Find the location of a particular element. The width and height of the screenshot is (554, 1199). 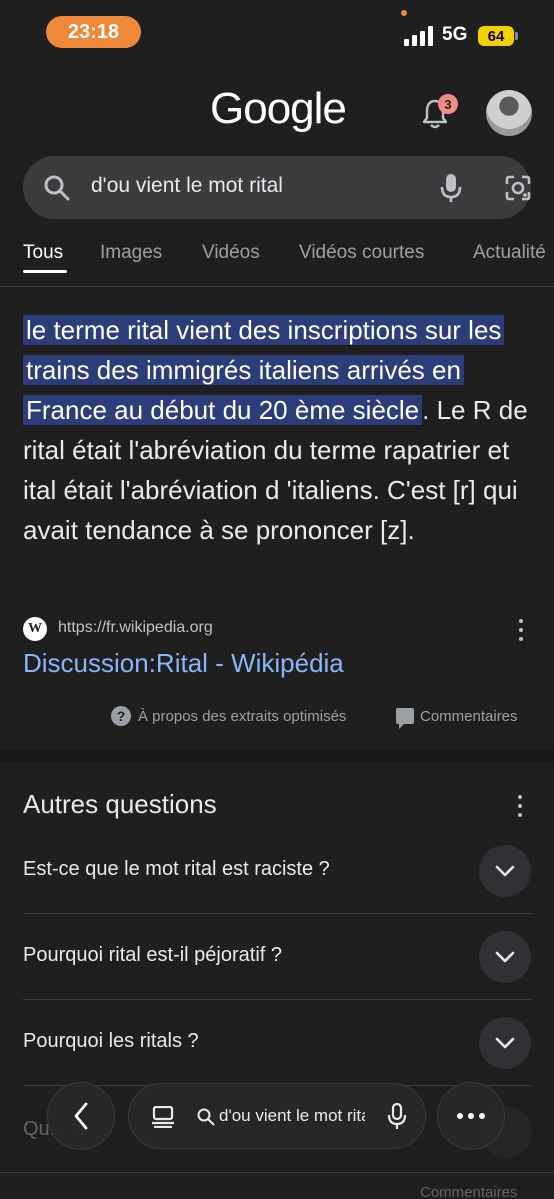

section-separator is located at coordinates (277, 756).